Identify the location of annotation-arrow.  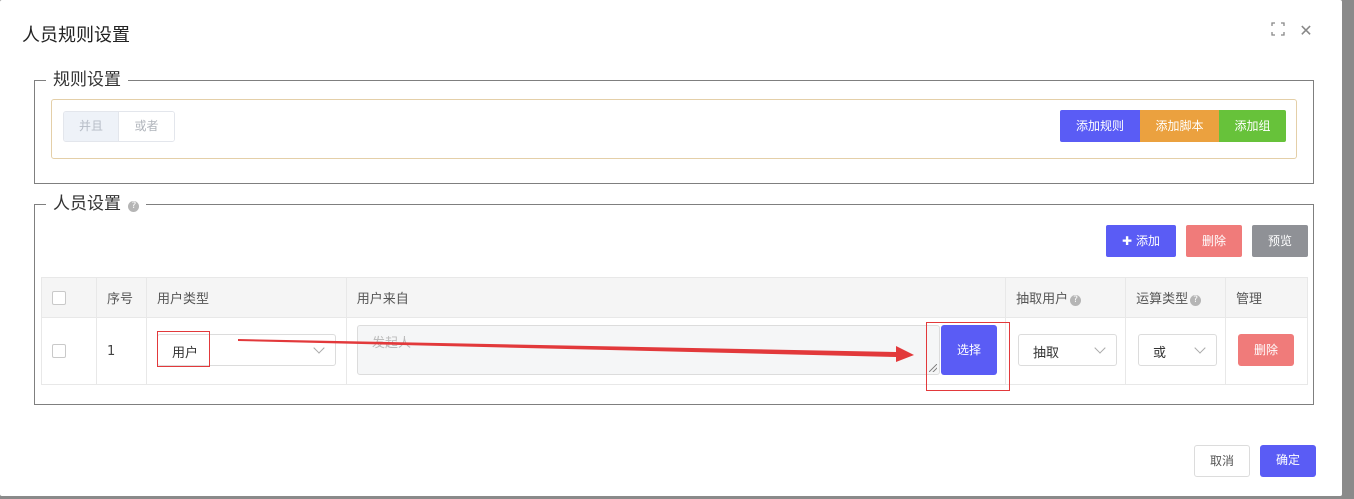
(576, 350).